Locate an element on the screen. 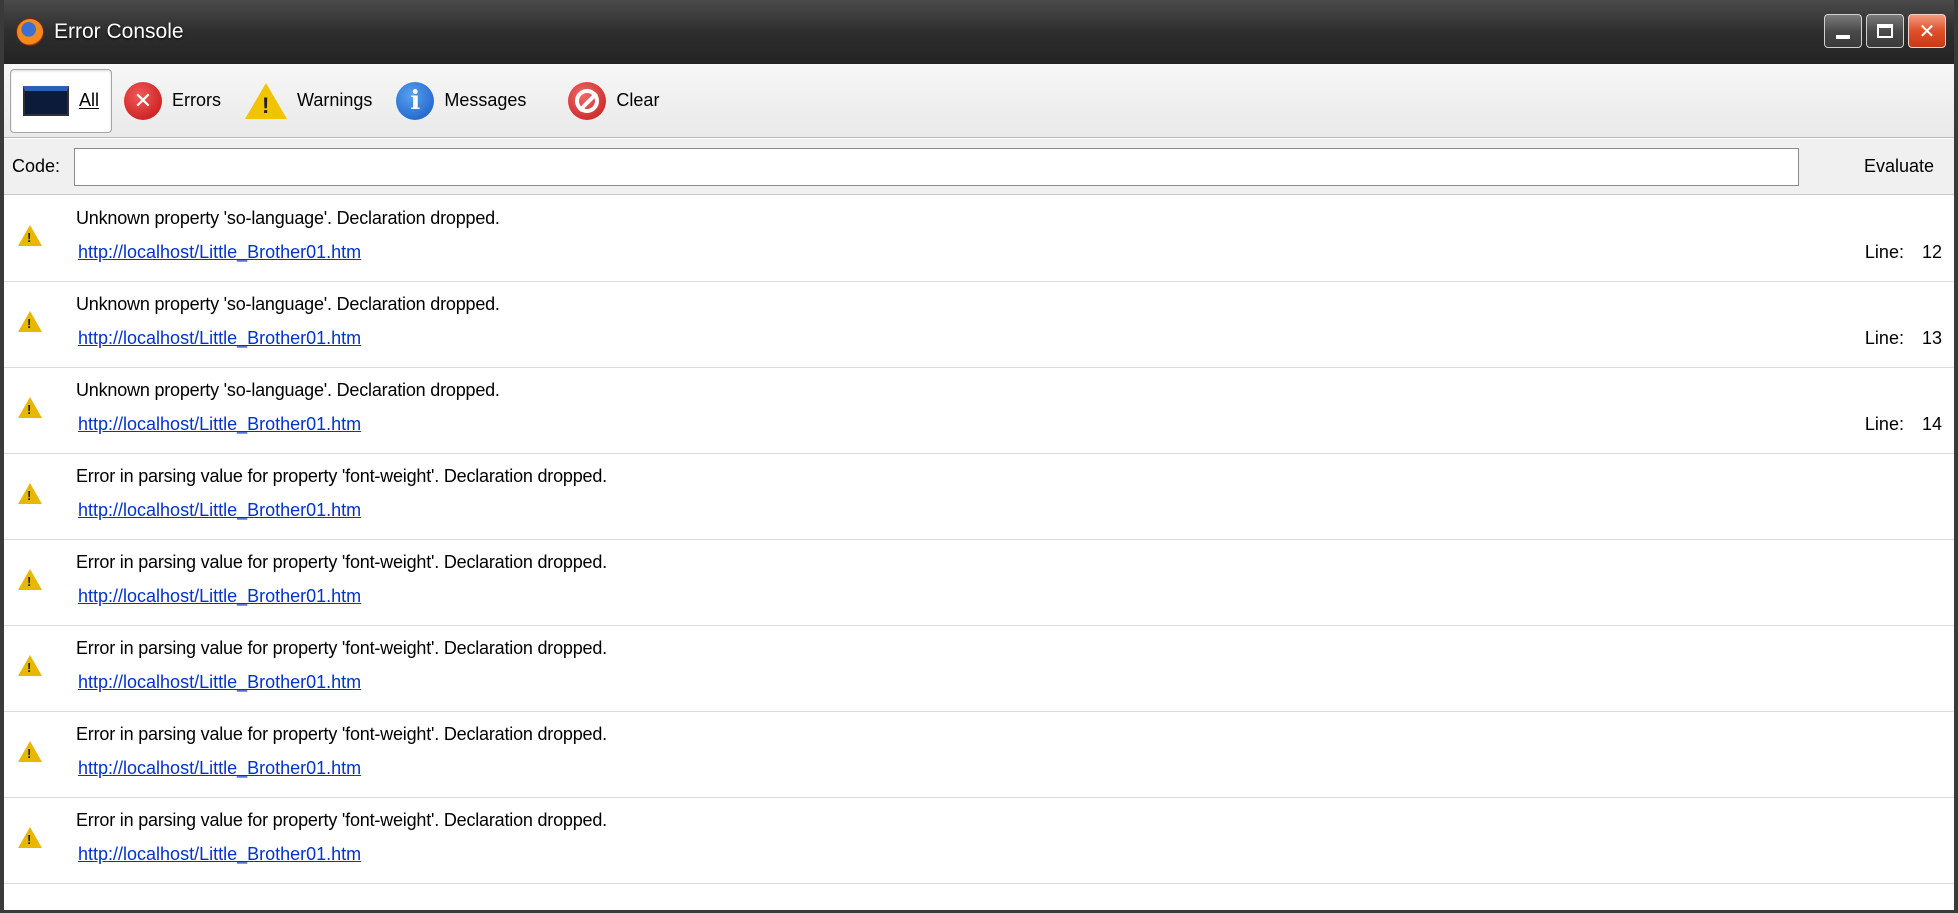 The width and height of the screenshot is (1958, 913). filter-warnings-button: ! Warnings is located at coordinates (308, 101).